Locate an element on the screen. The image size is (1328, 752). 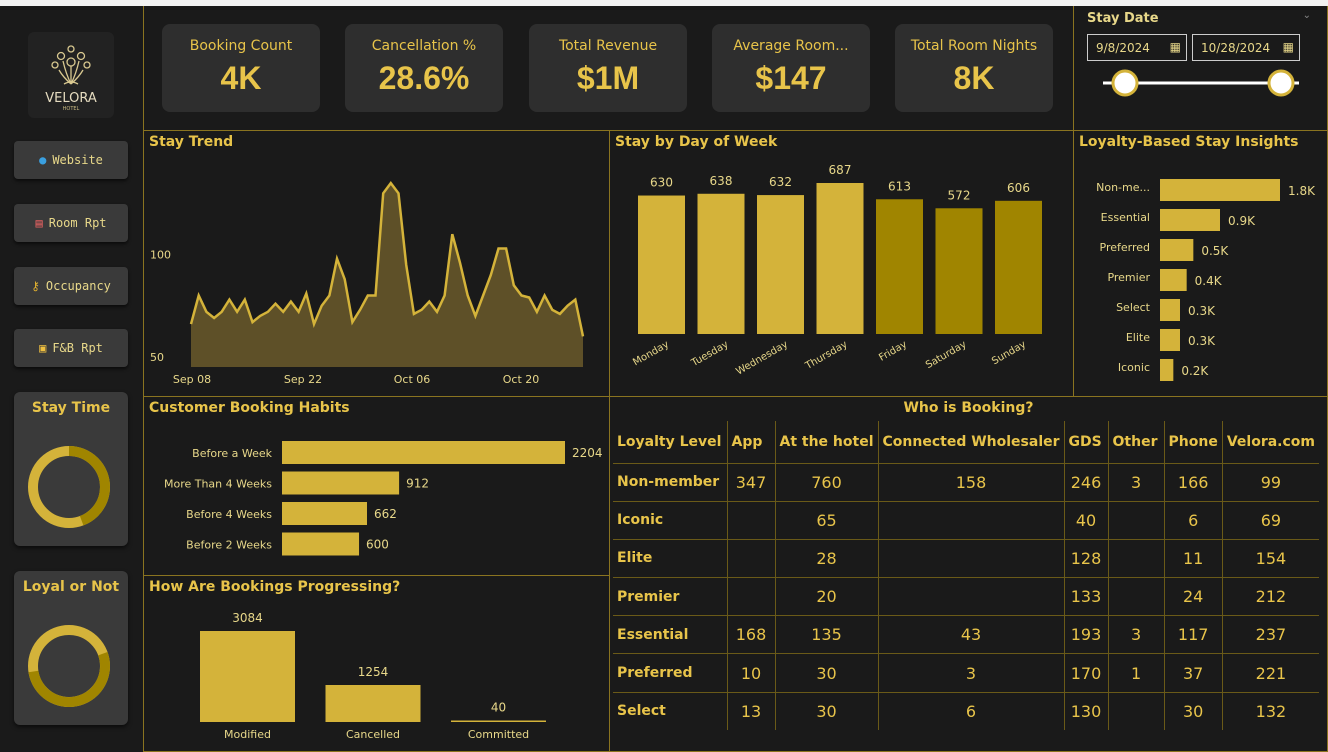
start-date-input: 9/8/2024 ▦ is located at coordinates (1137, 47).